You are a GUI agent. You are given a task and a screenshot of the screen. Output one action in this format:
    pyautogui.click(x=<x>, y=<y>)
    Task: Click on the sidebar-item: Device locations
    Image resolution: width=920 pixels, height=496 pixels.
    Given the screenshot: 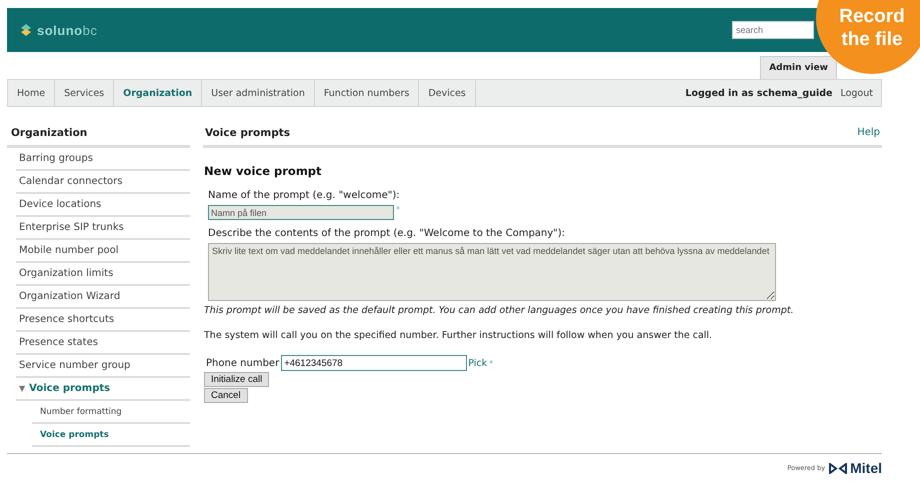 What is the action you would take?
    pyautogui.click(x=103, y=205)
    